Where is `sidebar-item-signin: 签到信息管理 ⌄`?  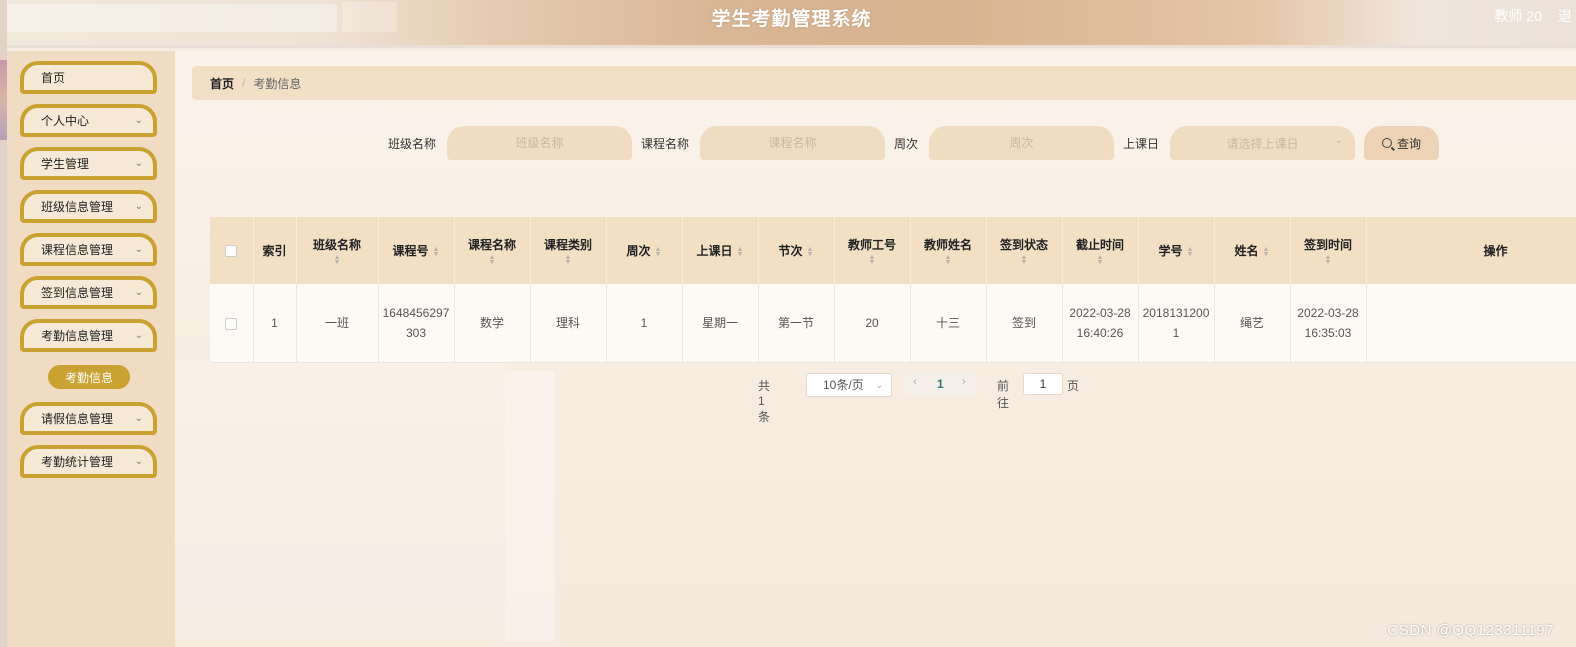 sidebar-item-signin: 签到信息管理 ⌄ is located at coordinates (88, 292).